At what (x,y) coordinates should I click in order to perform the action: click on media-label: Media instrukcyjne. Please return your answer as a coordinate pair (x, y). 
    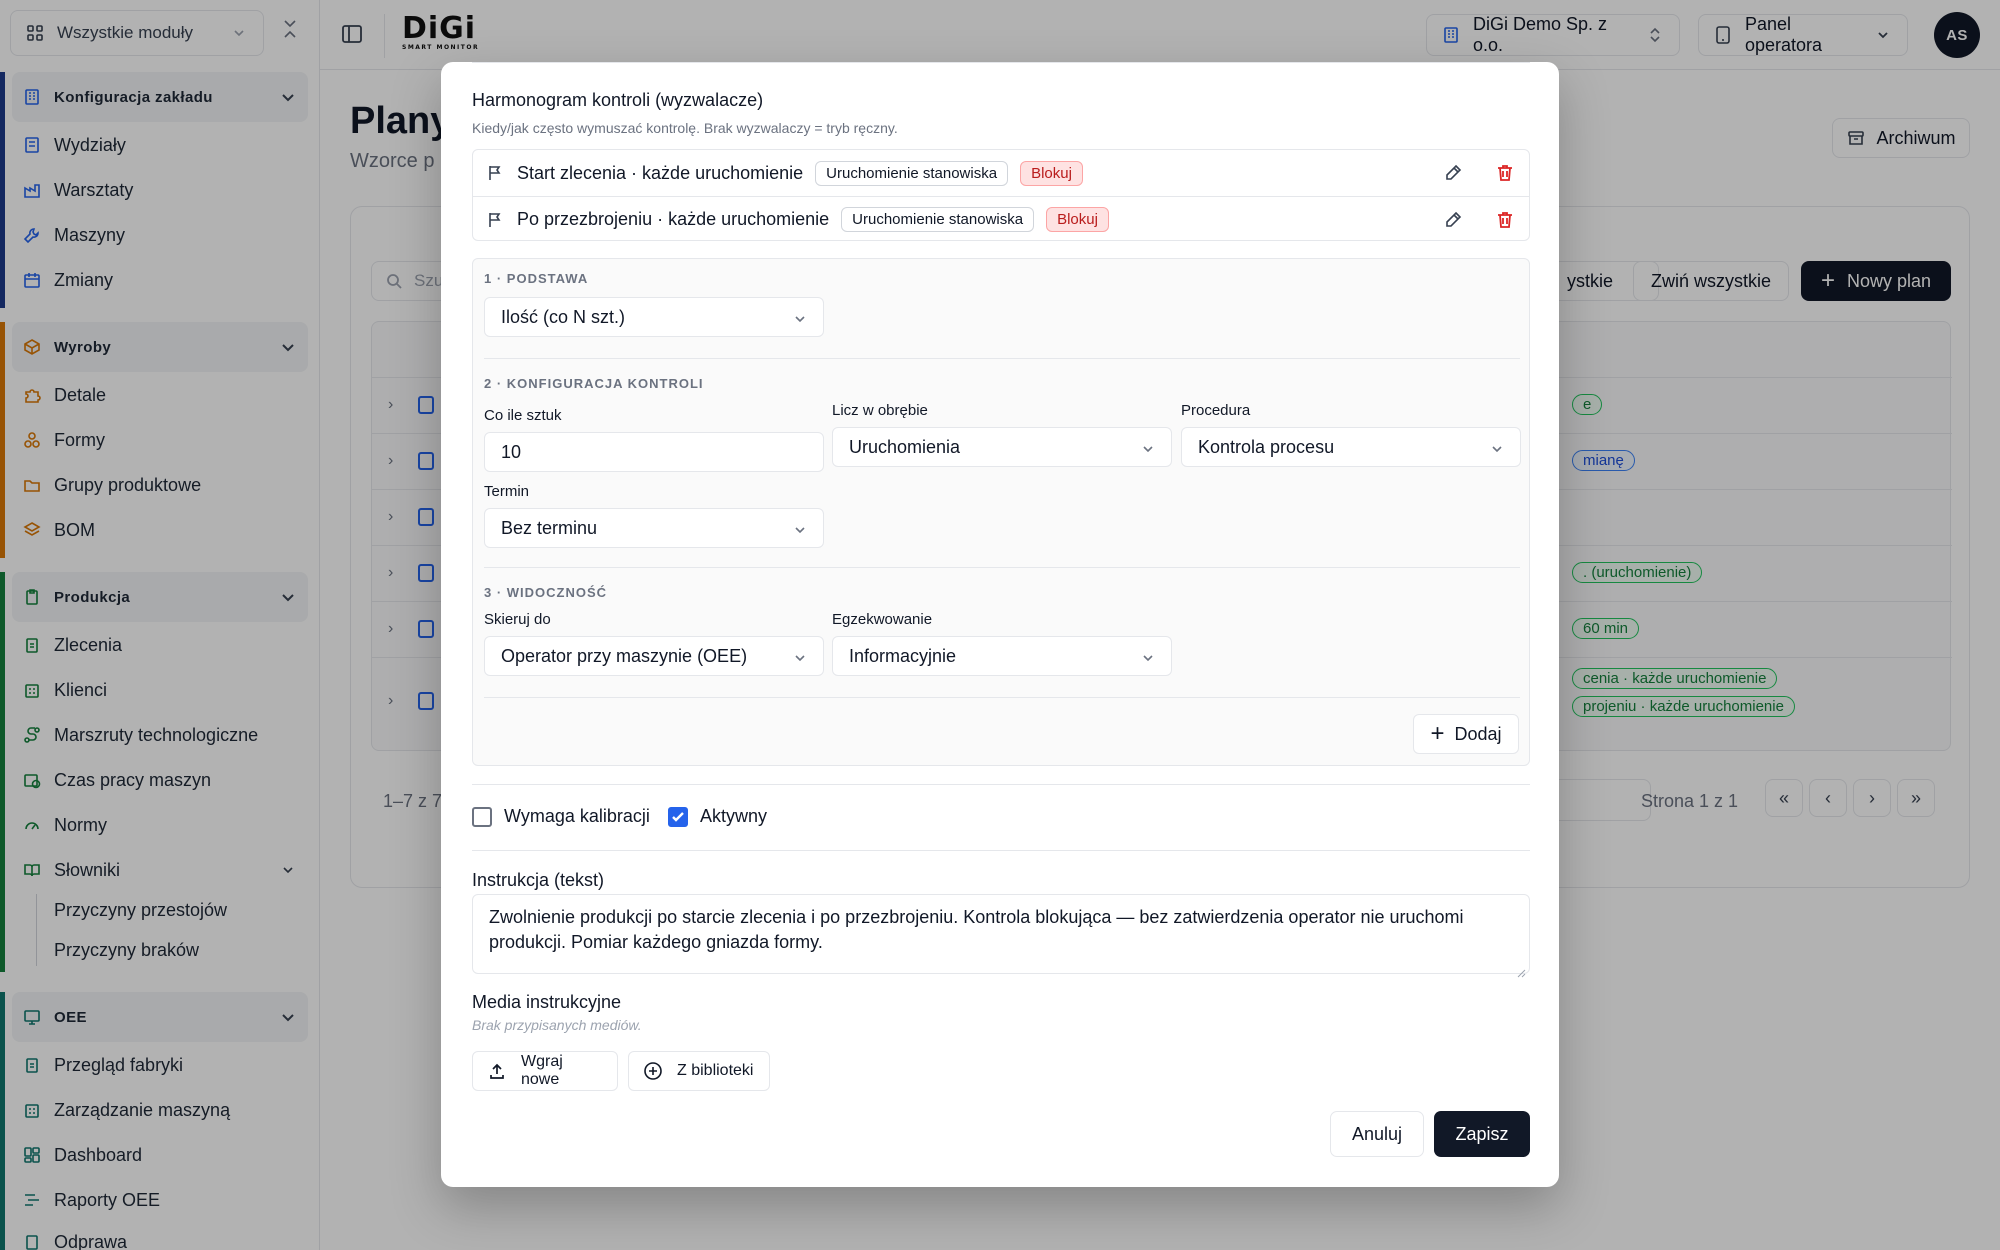
    Looking at the image, I should click on (547, 1002).